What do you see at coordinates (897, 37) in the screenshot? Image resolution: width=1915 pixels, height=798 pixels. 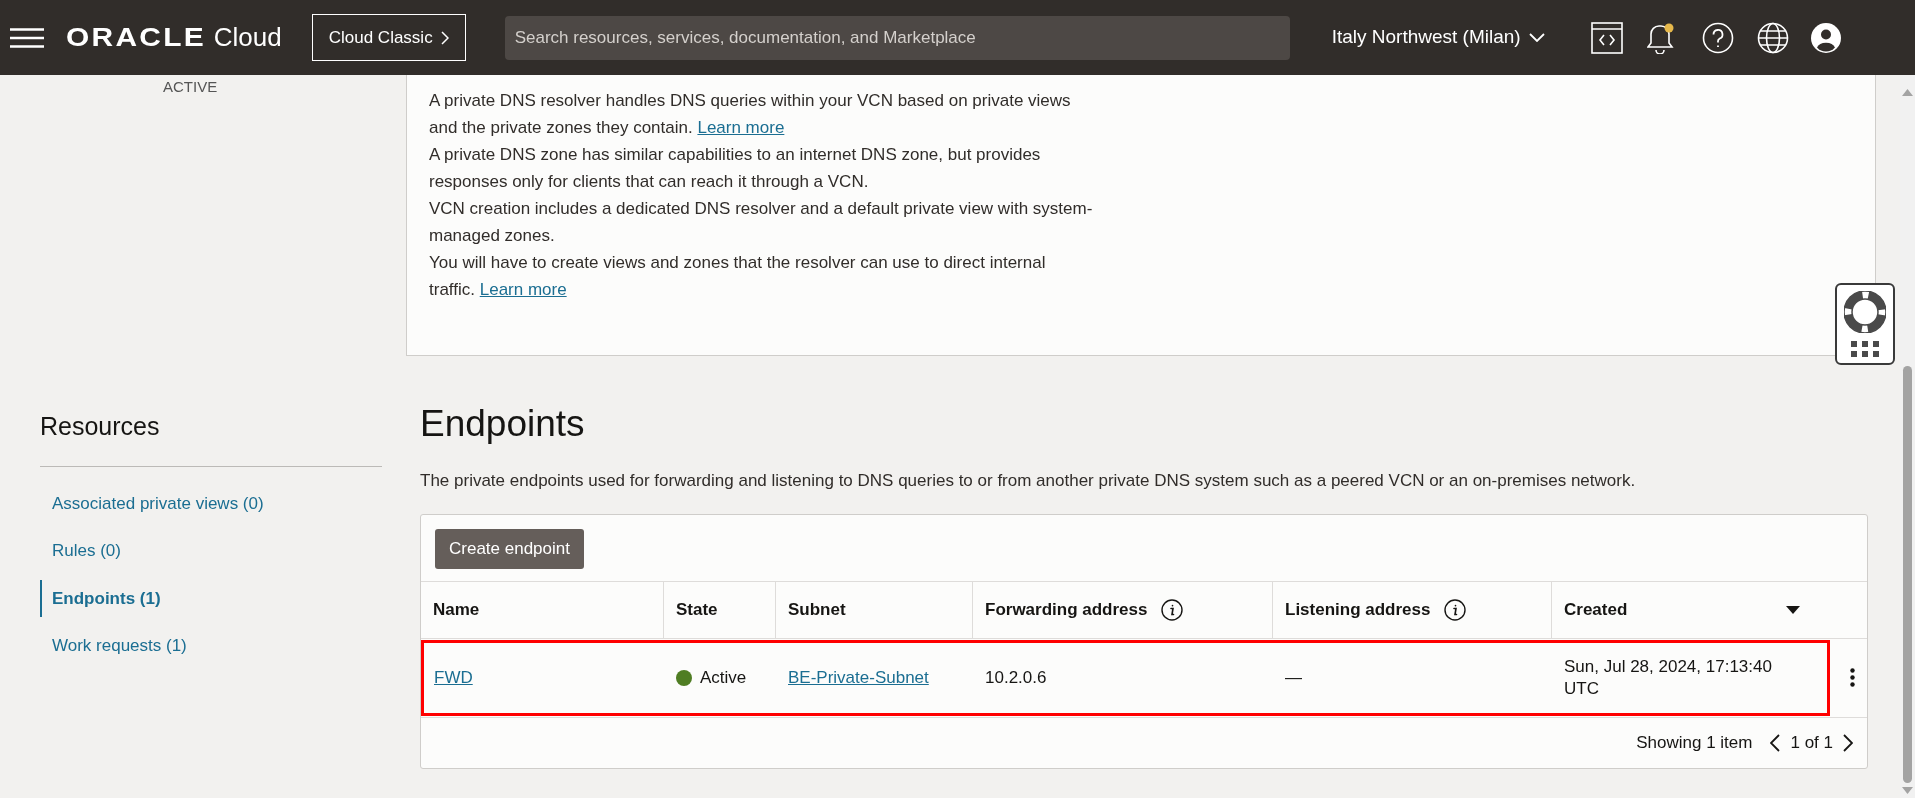 I see `search-field: Search resources, services, documentation, and Marketplace` at bounding box center [897, 37].